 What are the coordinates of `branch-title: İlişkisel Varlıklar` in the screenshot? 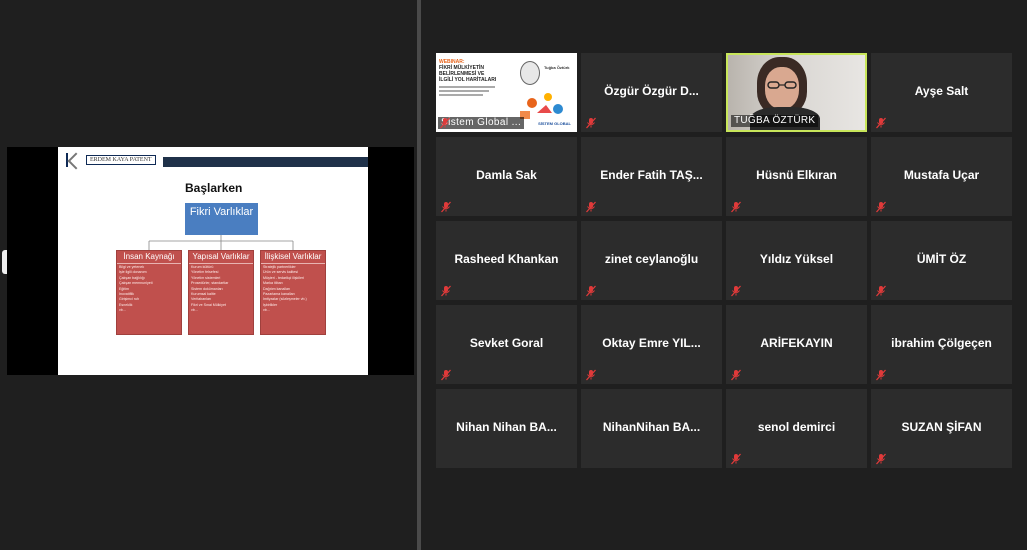 It's located at (293, 257).